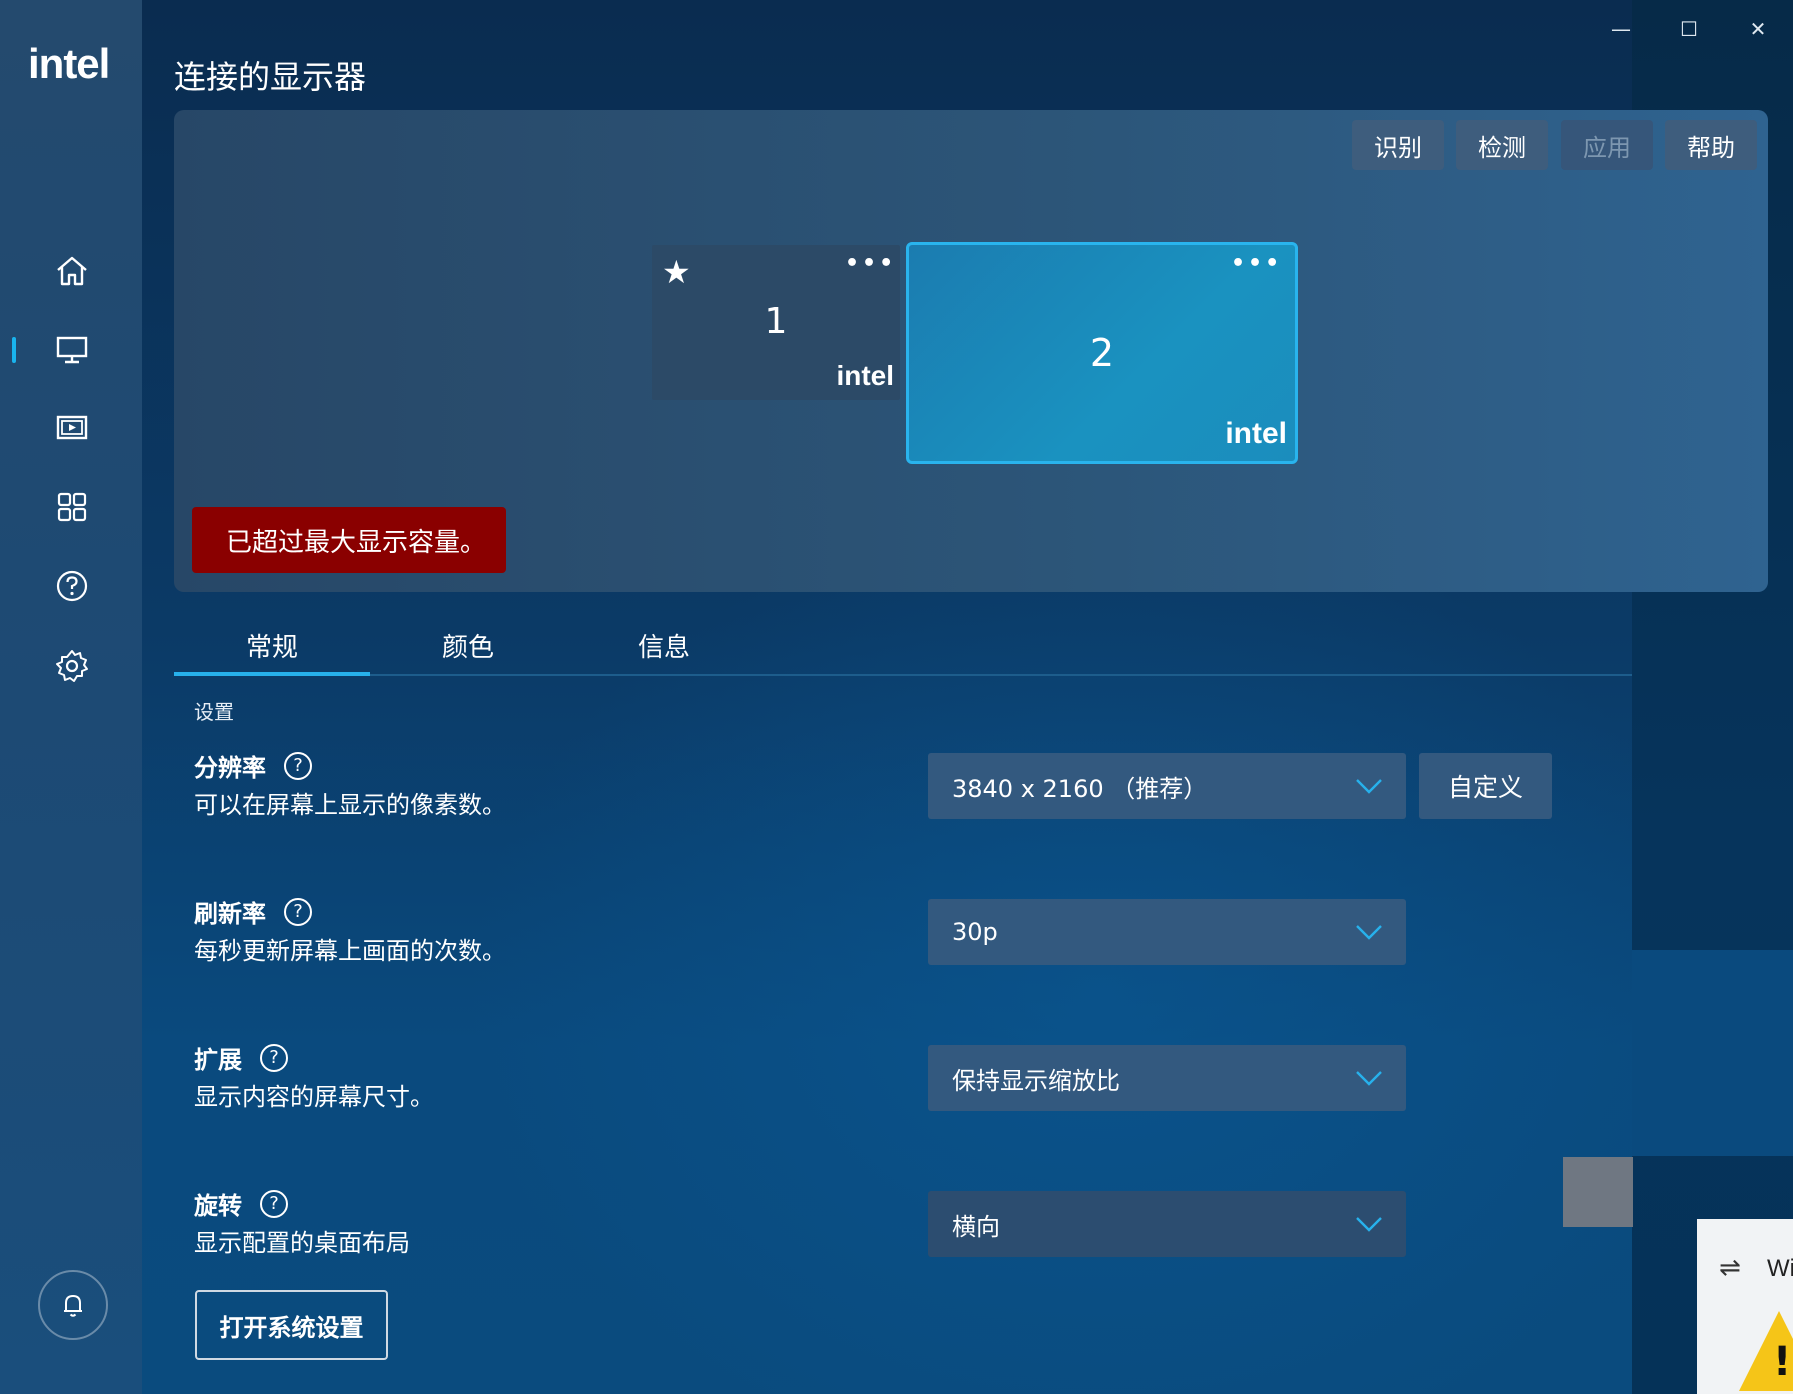 The image size is (1793, 1394). Describe the element at coordinates (1598, 1192) in the screenshot. I see `background-gray-tile` at that location.